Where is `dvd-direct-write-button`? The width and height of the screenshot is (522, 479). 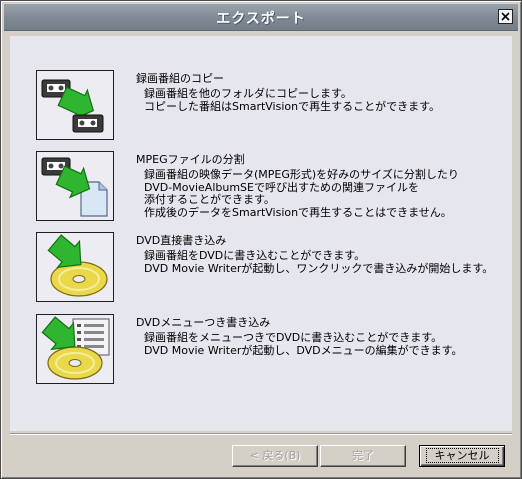 dvd-direct-write-button is located at coordinates (75, 267).